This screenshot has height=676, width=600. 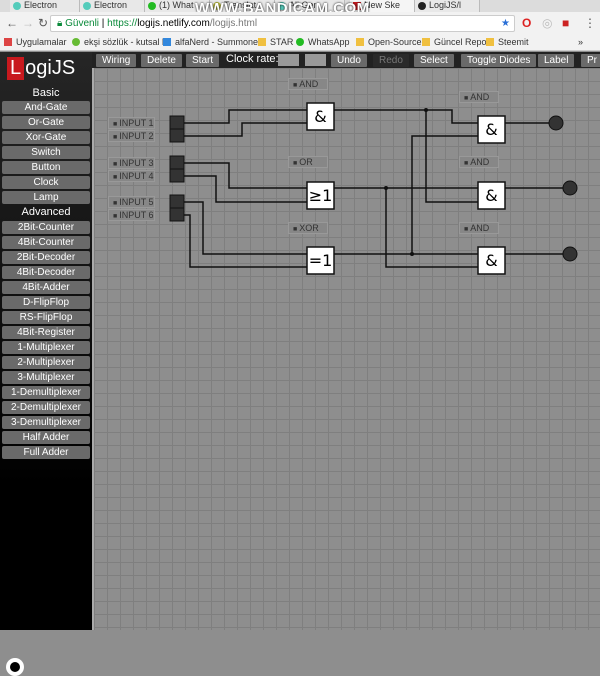 I want to click on select-button: Select, so click(x=434, y=60).